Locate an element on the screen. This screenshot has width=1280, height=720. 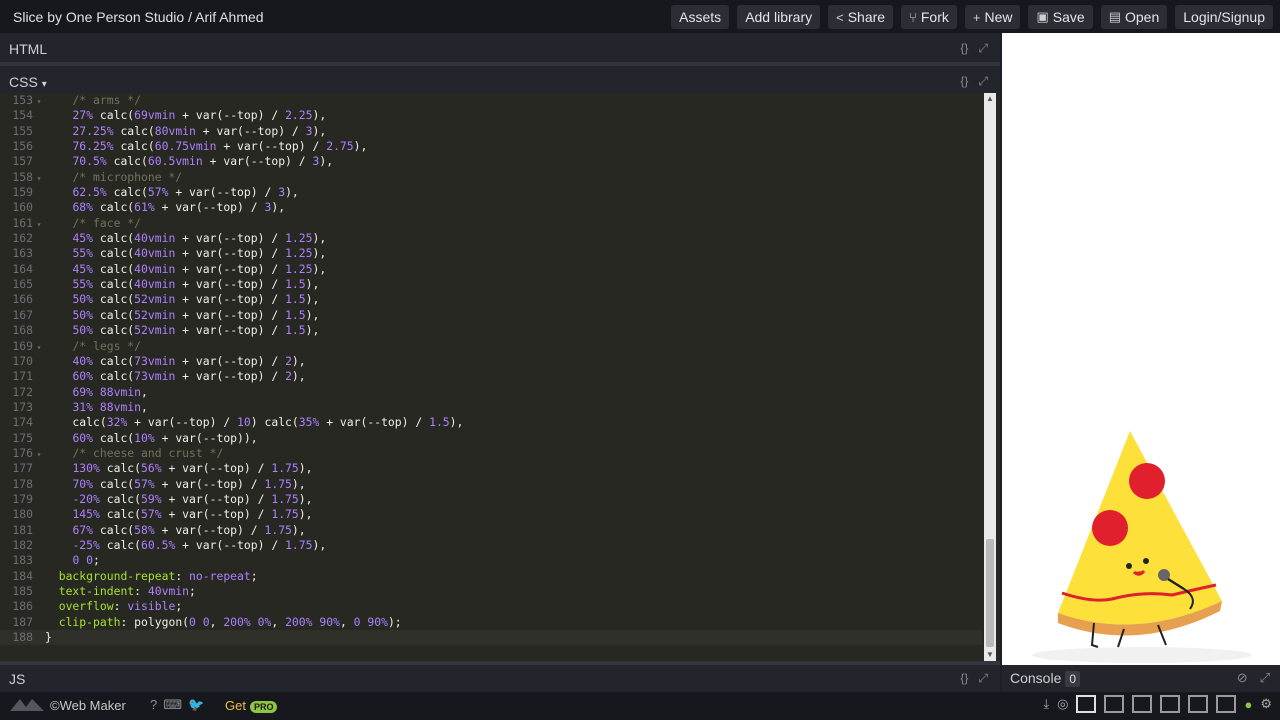
code-line: 153 ▾ /* arms */ is located at coordinates (491, 100).